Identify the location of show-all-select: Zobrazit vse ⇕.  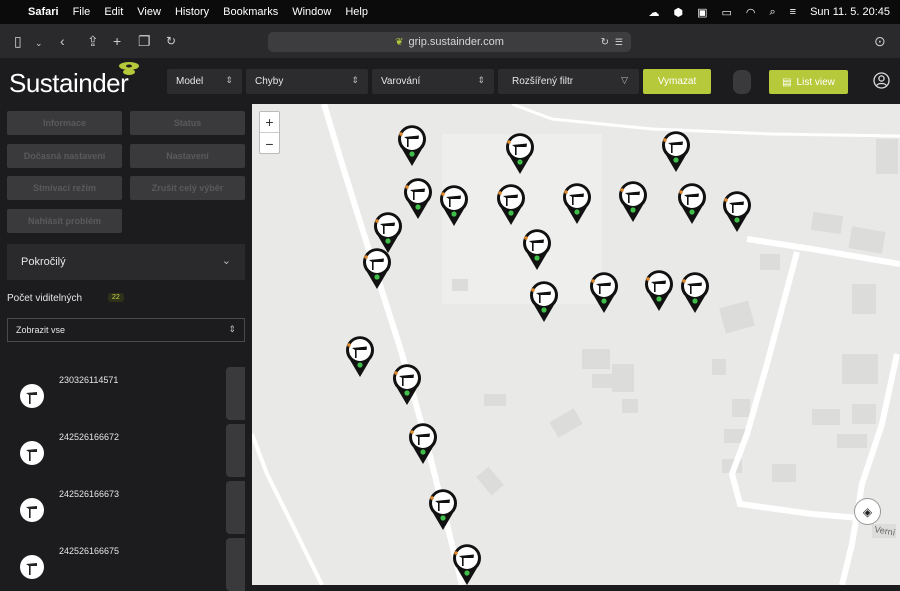
(126, 330).